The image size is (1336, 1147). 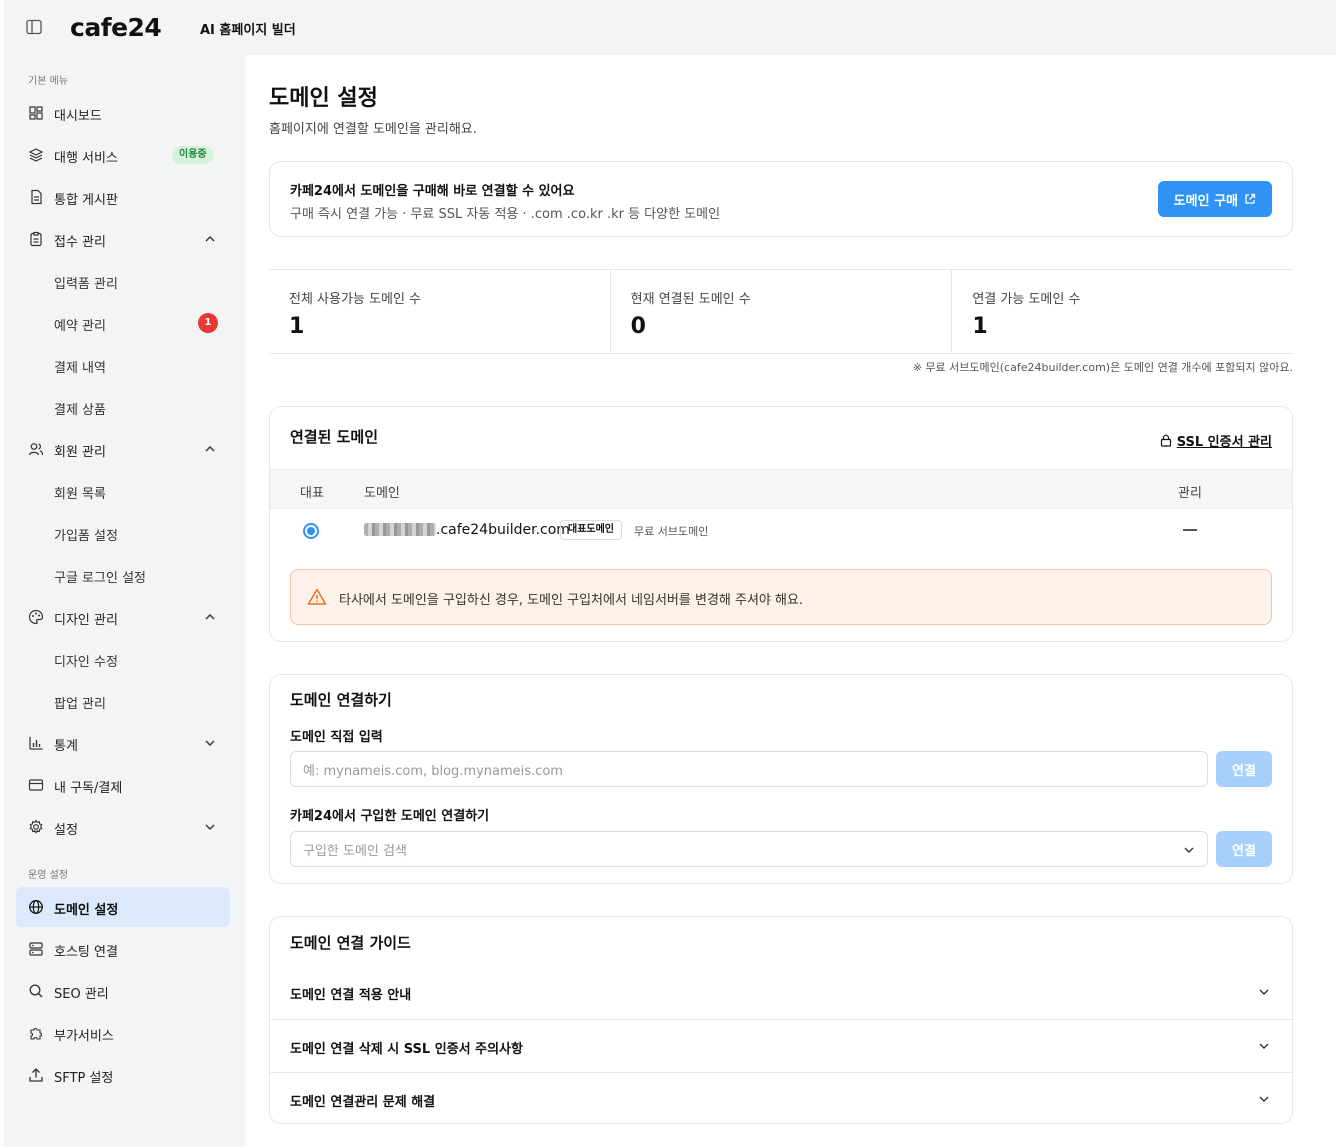 What do you see at coordinates (123, 617) in the screenshot?
I see `sidebar-item-design: 디자인 관리` at bounding box center [123, 617].